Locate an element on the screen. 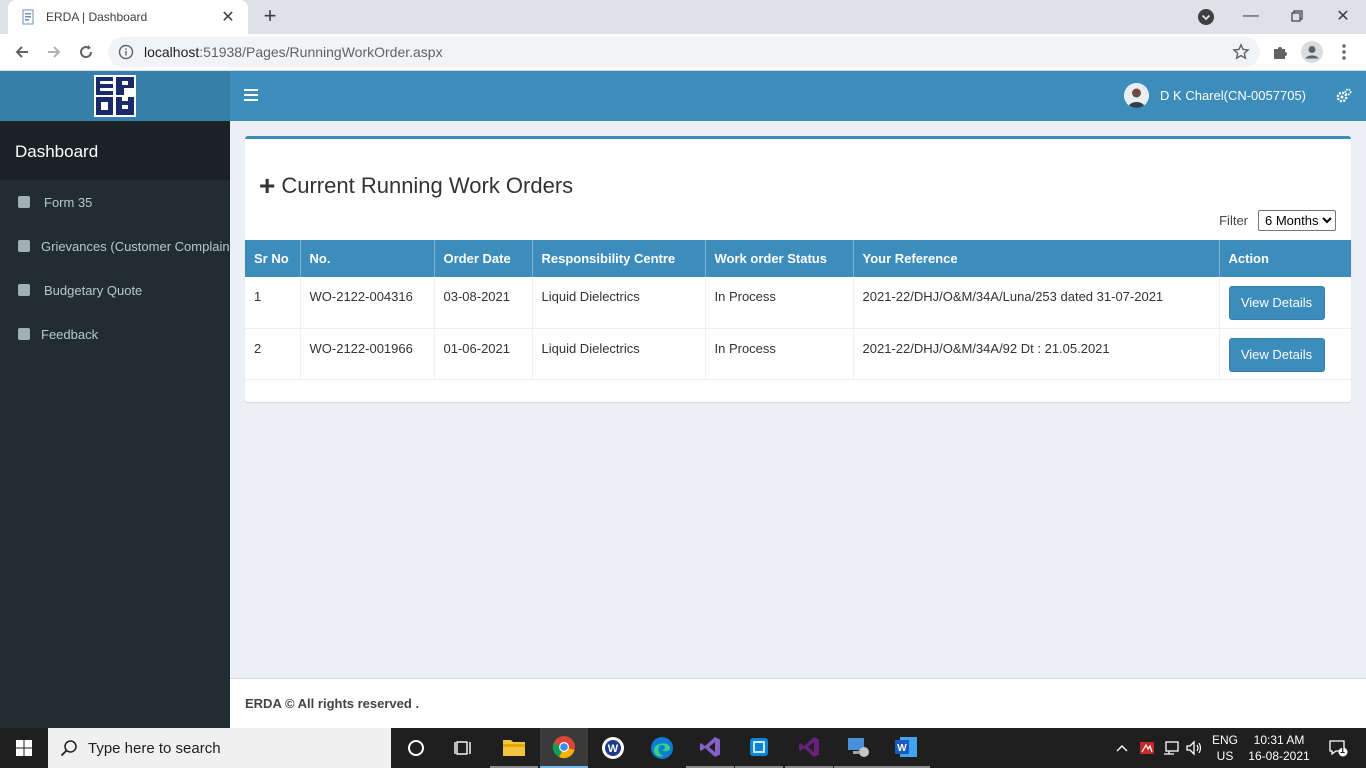 This screenshot has height=768, width=1366. search-icon is located at coordinates (68, 748).